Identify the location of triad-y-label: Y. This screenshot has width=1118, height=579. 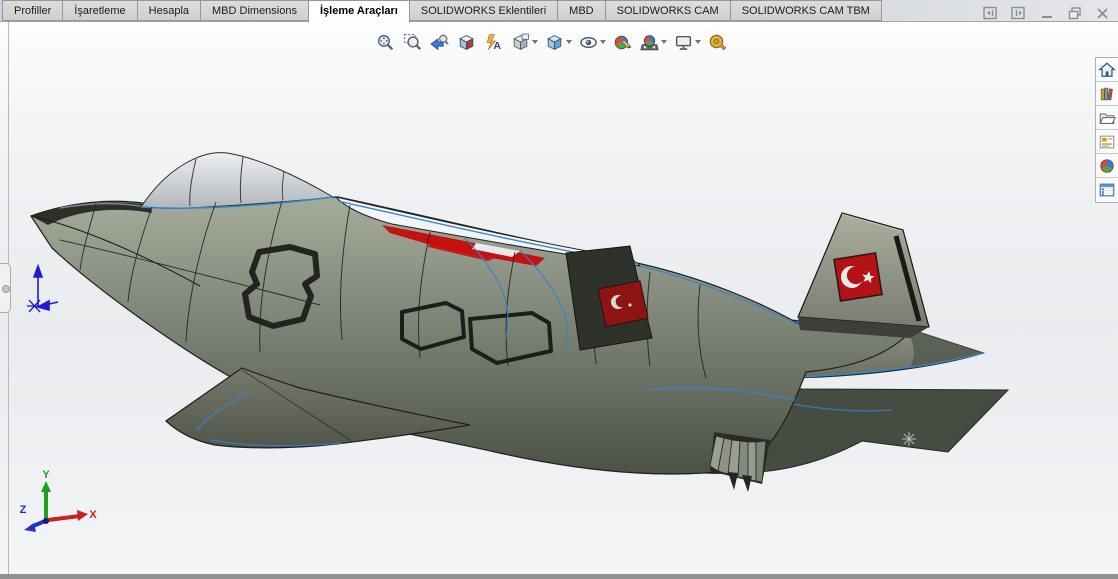
(46, 475).